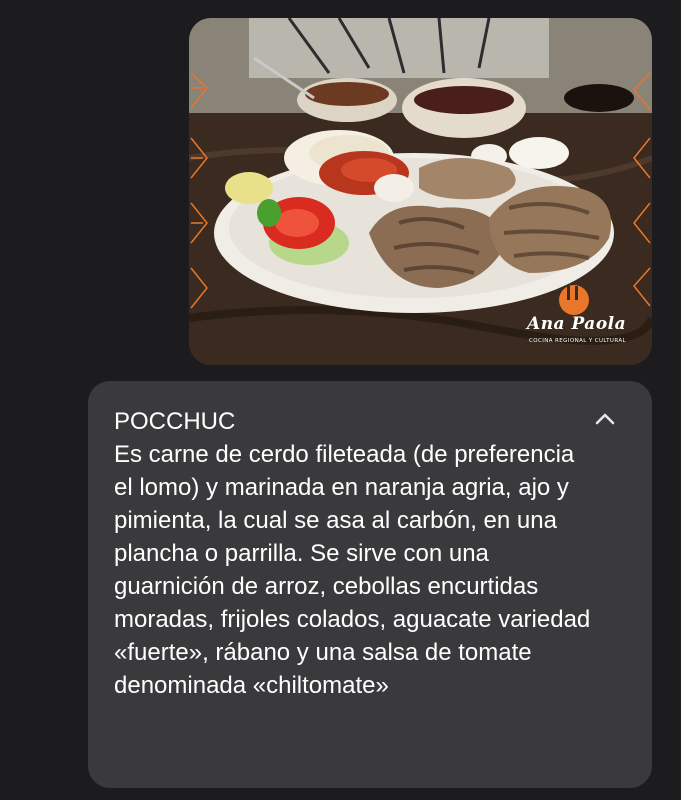 The height and width of the screenshot is (800, 681). Describe the element at coordinates (577, 324) in the screenshot. I see `logo-name: Ana Paola` at that location.